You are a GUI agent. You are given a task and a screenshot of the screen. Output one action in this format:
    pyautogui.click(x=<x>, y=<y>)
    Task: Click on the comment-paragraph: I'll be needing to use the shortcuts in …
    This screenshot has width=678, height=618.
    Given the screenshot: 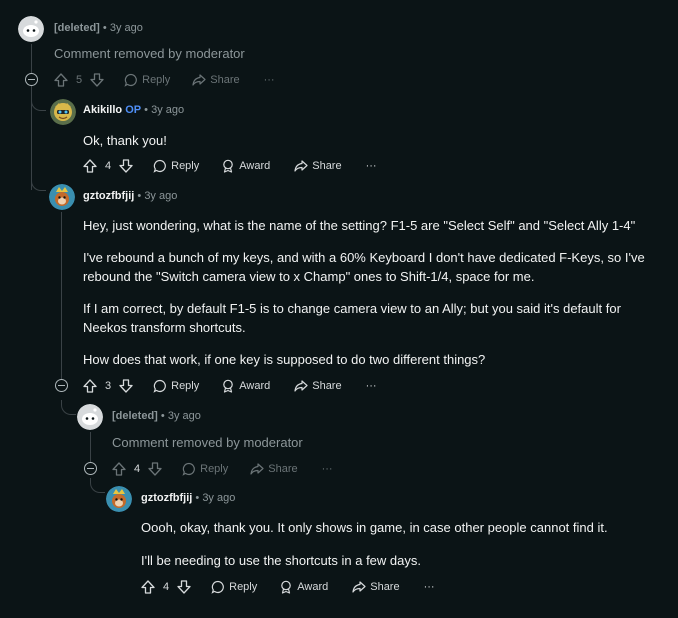 What is the action you would take?
    pyautogui.click(x=281, y=560)
    